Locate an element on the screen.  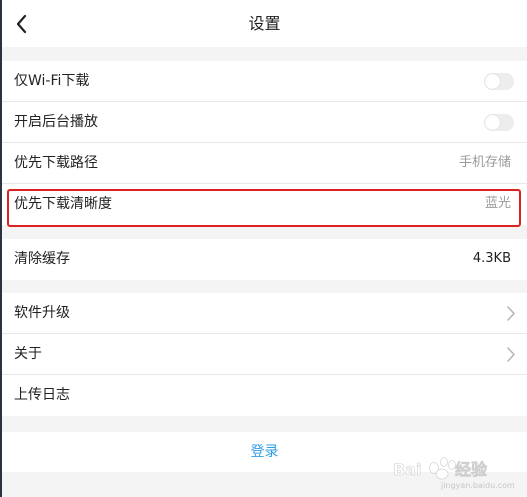
setting-label: 软件升级 is located at coordinates (42, 313).